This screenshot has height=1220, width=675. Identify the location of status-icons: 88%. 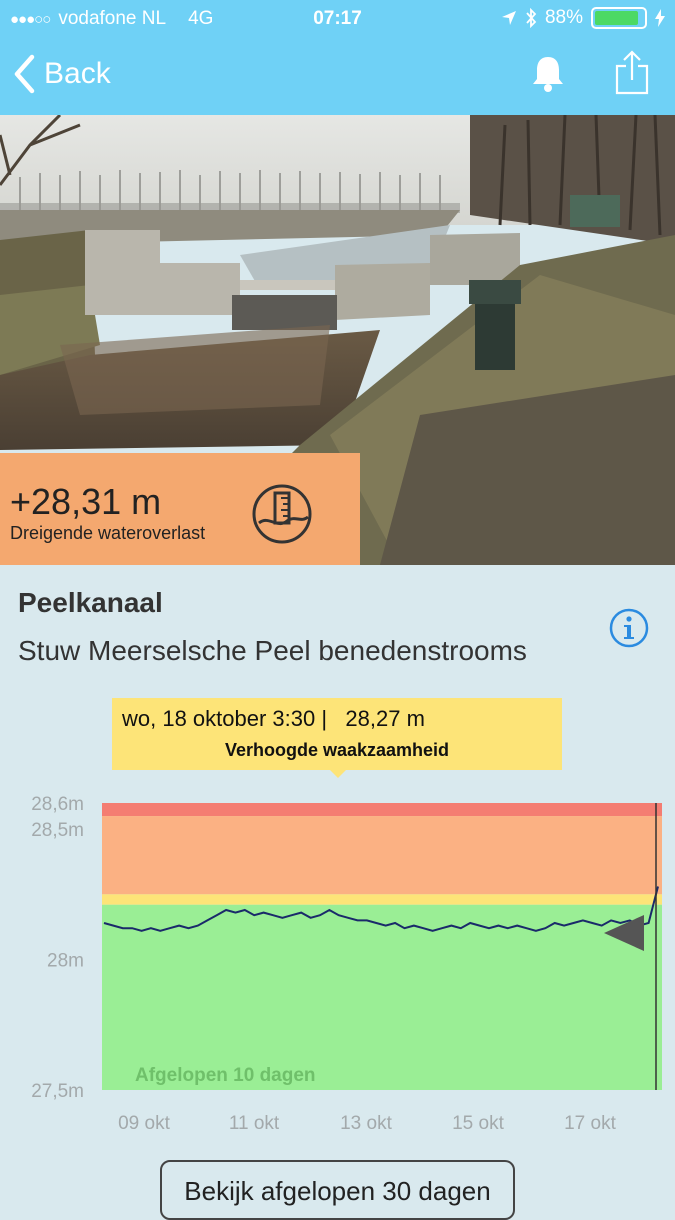
(583, 18).